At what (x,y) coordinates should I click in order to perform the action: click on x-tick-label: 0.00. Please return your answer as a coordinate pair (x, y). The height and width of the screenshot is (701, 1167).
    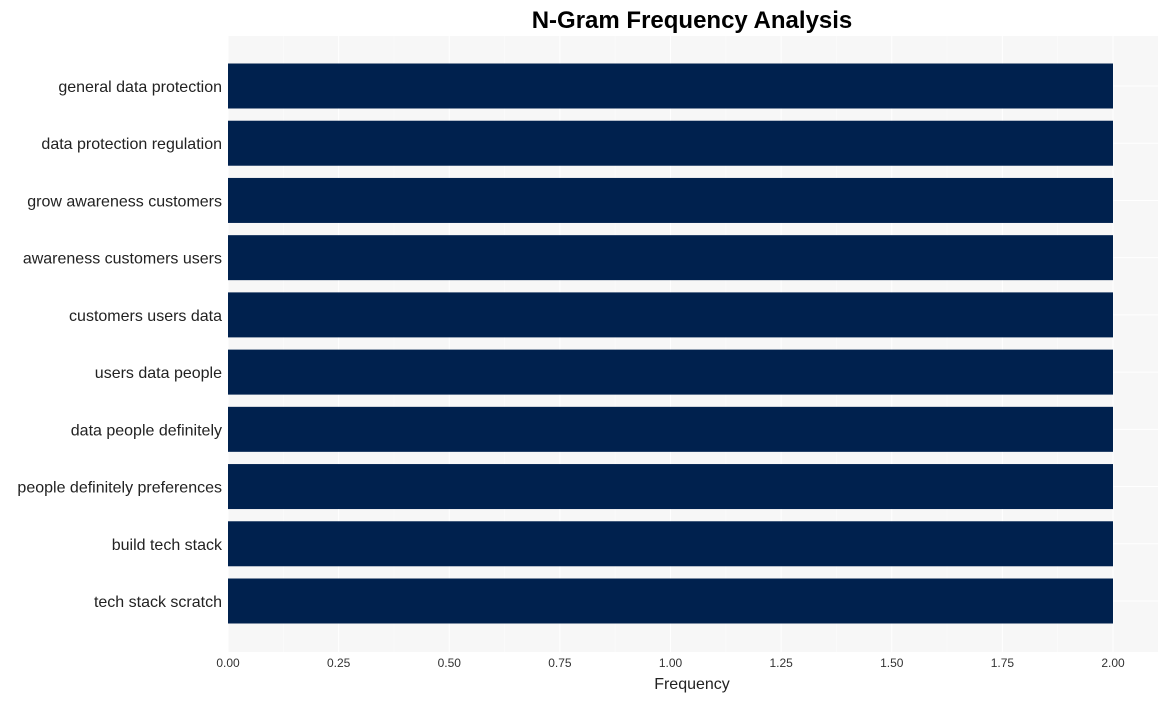
    Looking at the image, I should click on (228, 663).